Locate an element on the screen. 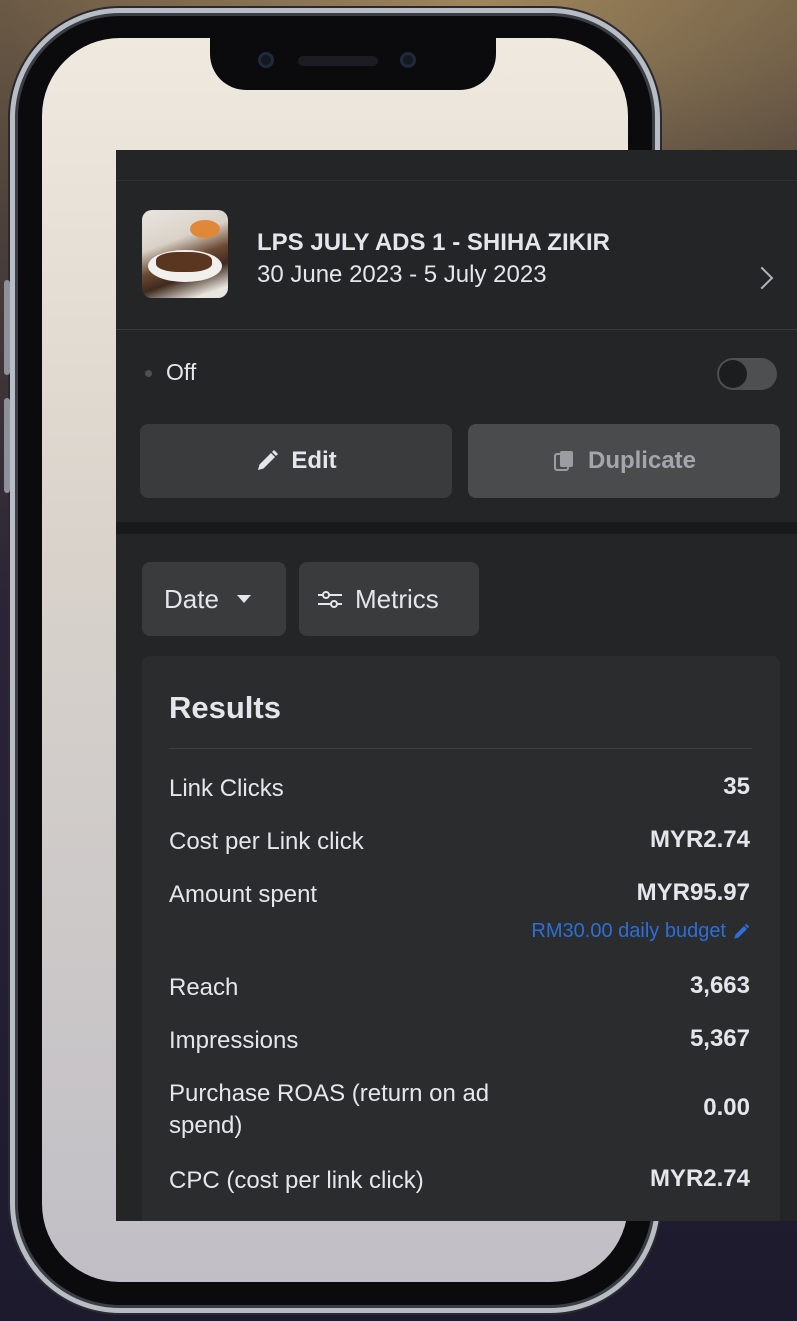  sliders-icon is located at coordinates (330, 599).